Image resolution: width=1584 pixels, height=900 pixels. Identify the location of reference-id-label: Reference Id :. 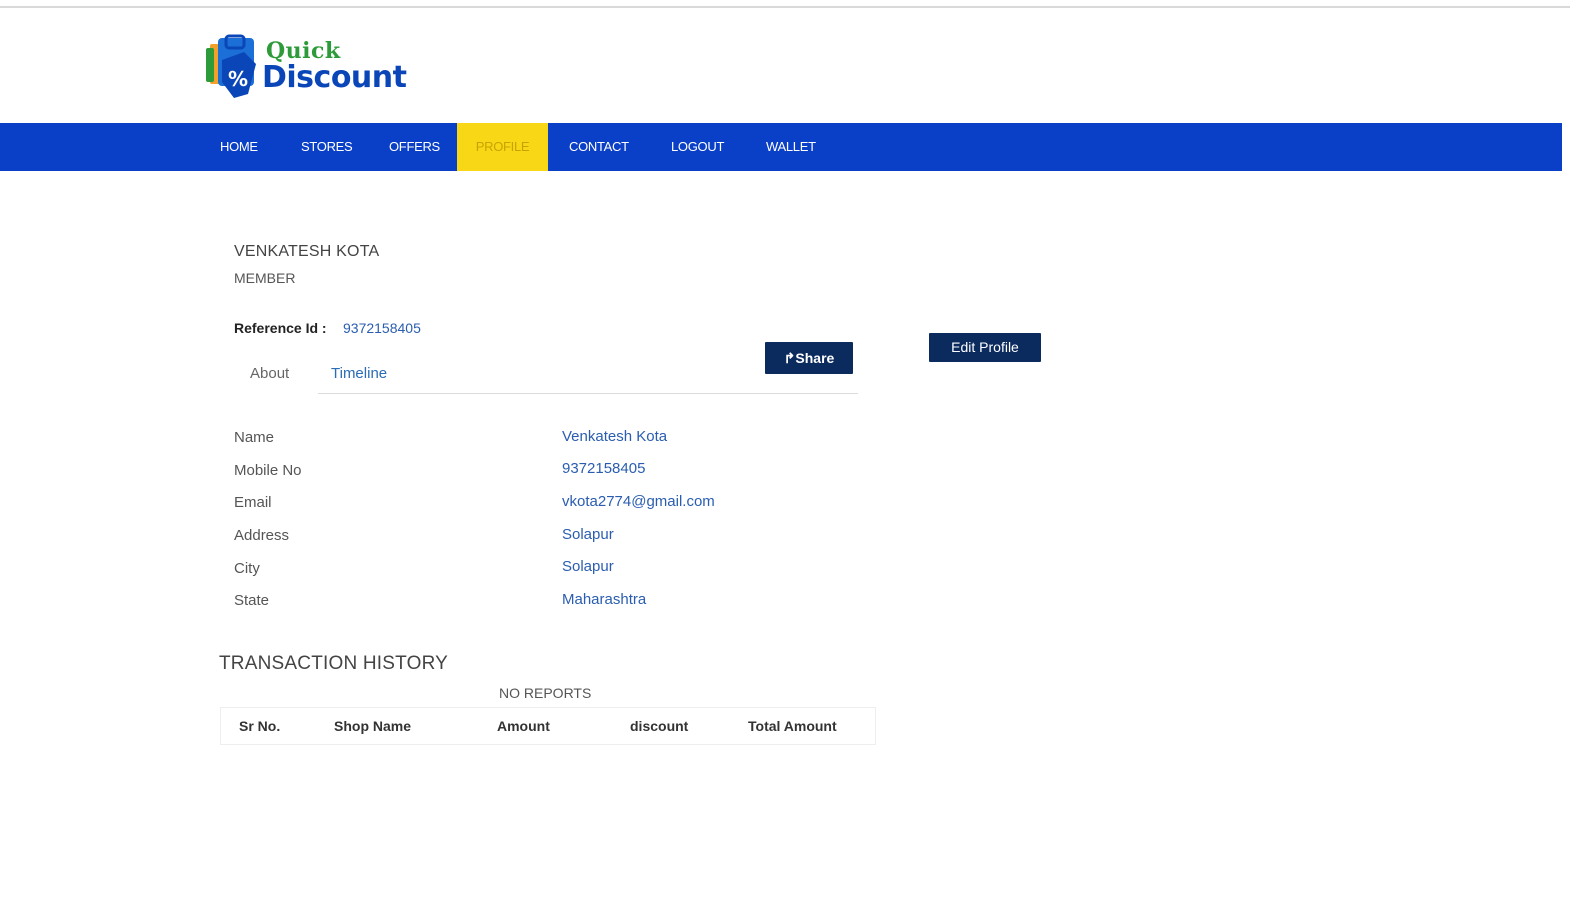
(280, 328).